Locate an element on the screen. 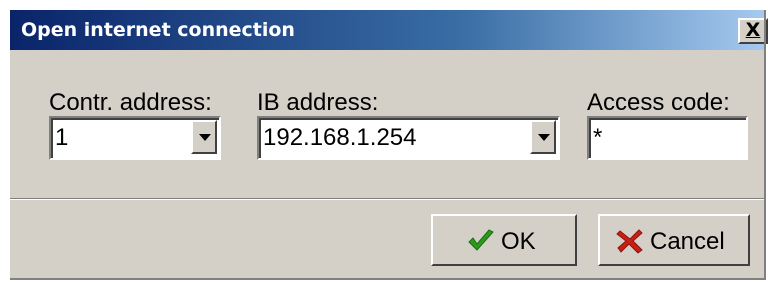 Image resolution: width=768 pixels, height=282 pixels. controller-address-value: 1 is located at coordinates (61, 138).